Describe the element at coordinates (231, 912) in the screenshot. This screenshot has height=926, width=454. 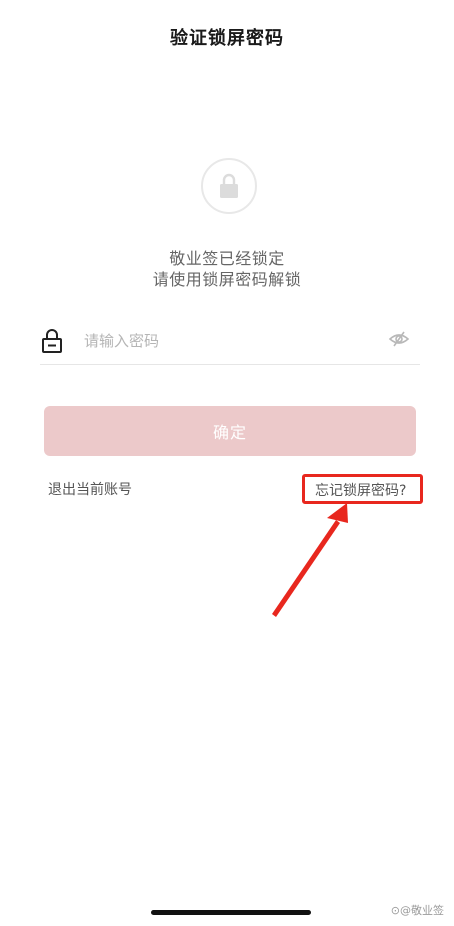
I see `home-indicator` at that location.